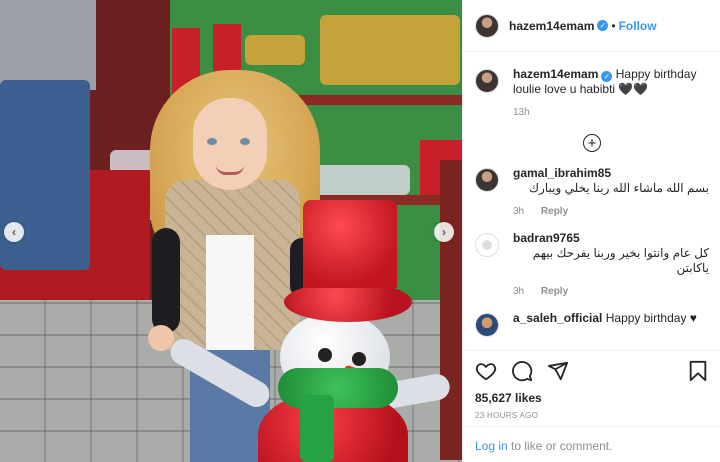  What do you see at coordinates (522, 371) in the screenshot?
I see `comment-icon` at bounding box center [522, 371].